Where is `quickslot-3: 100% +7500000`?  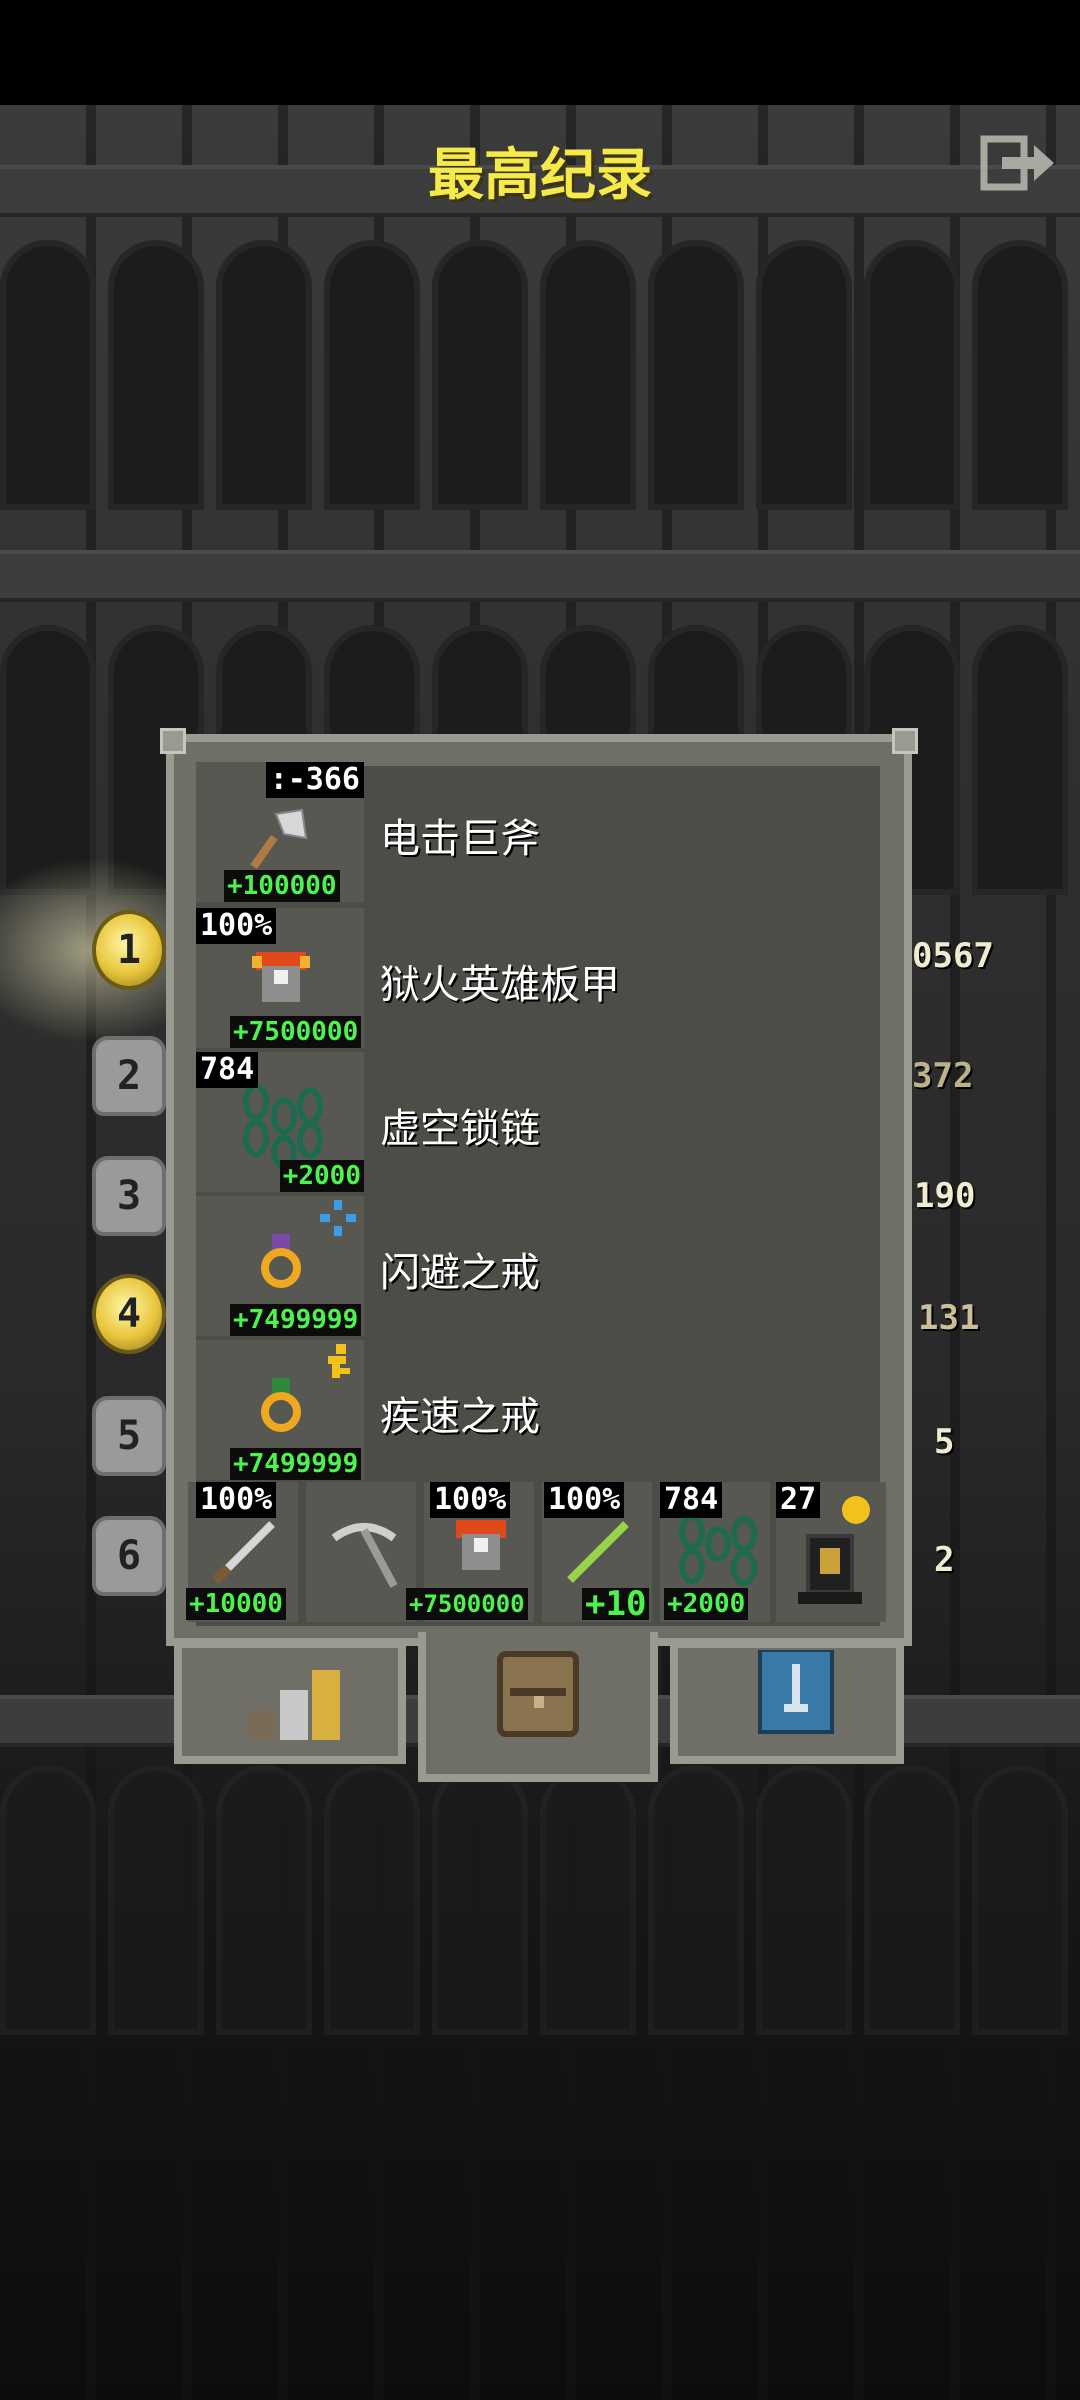 quickslot-3: 100% +7500000 is located at coordinates (470, 1552).